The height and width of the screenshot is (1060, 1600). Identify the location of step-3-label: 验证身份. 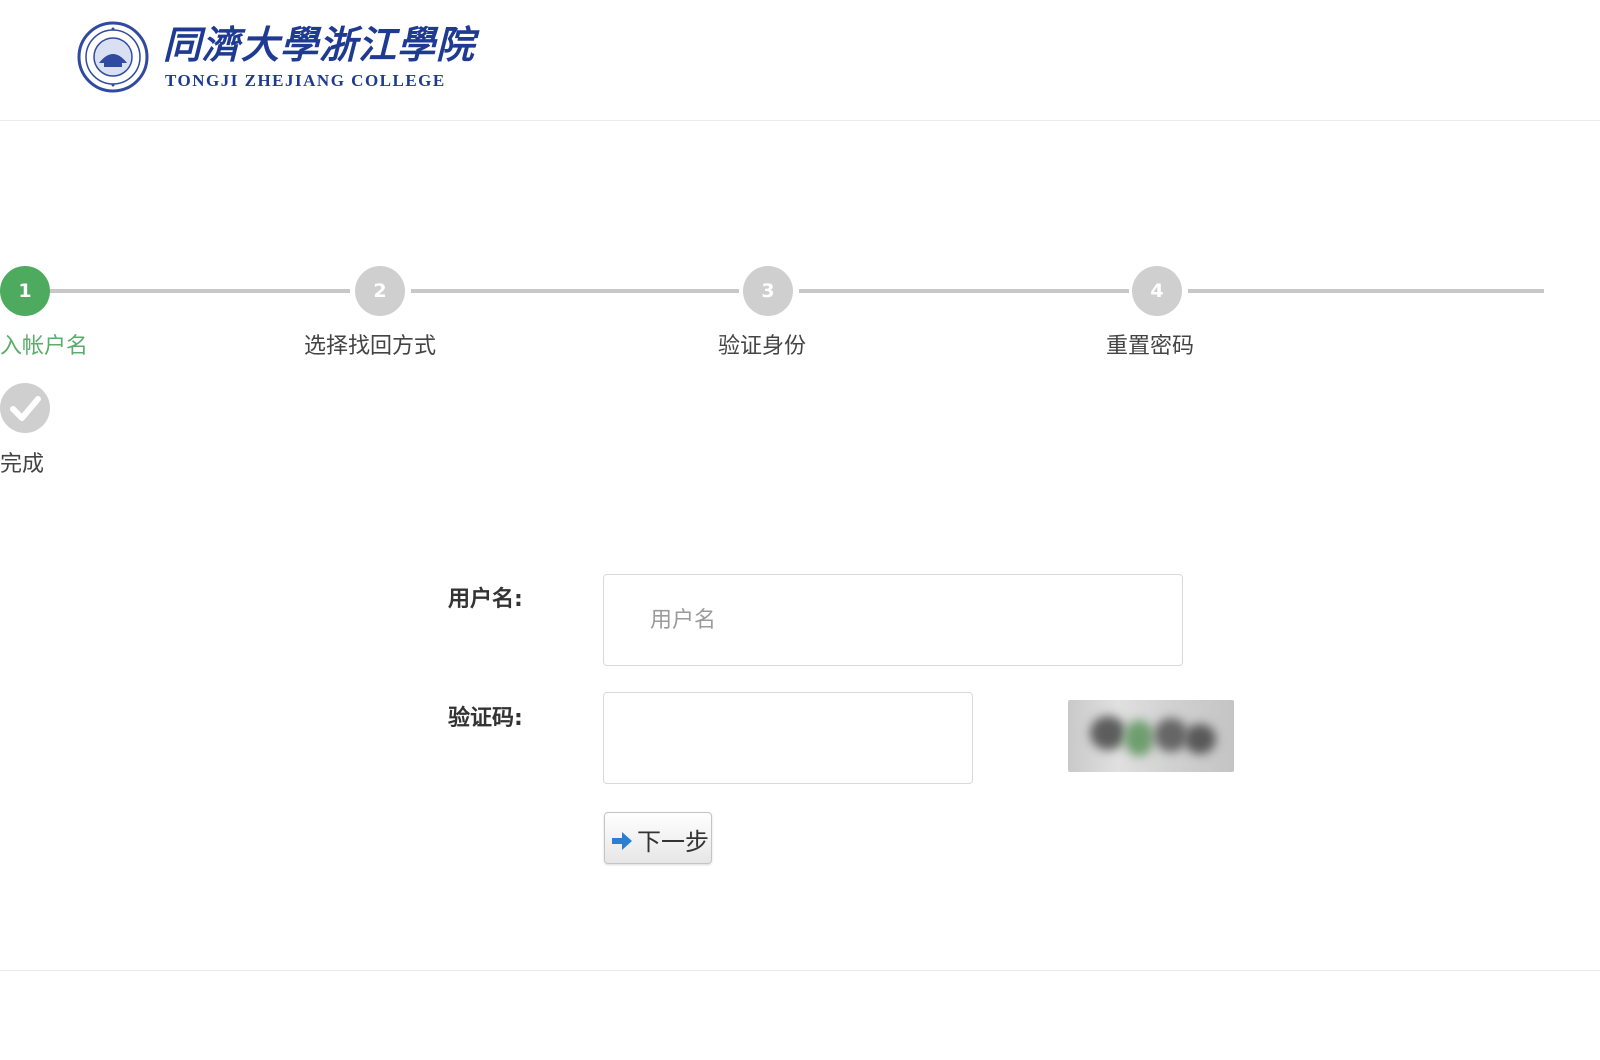
(762, 346).